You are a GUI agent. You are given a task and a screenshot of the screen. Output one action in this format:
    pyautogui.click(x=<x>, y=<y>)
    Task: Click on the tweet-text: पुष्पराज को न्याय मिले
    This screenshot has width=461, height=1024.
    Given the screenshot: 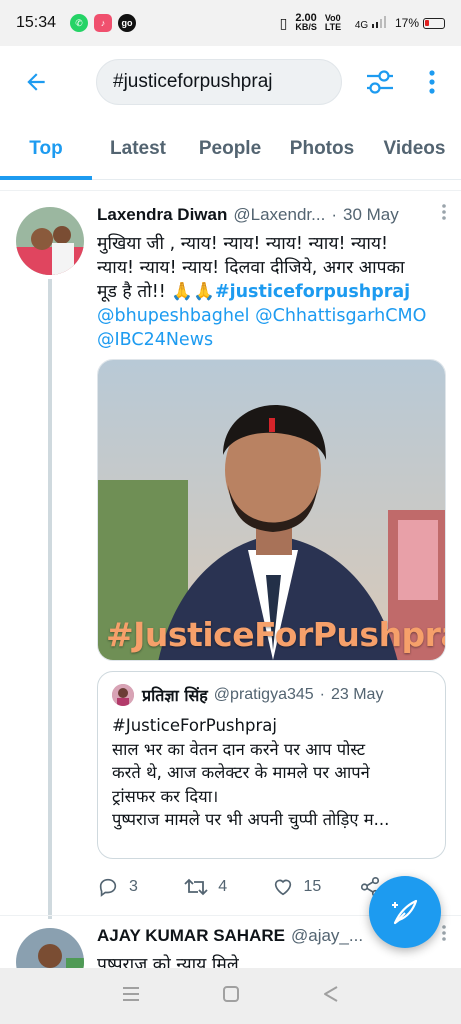 What is the action you would take?
    pyautogui.click(x=168, y=961)
    